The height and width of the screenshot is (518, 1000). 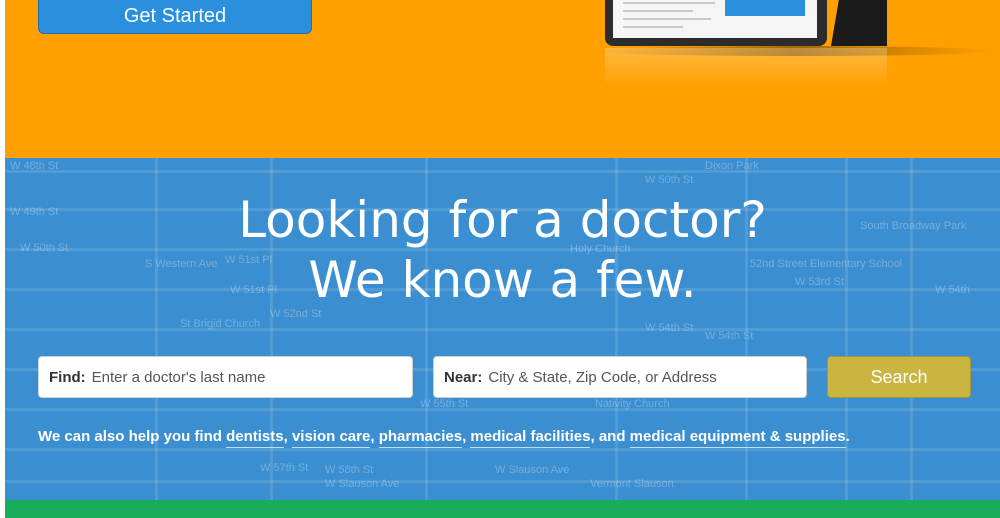 What do you see at coordinates (34, 166) in the screenshot?
I see `map-street-label: W 48th St` at bounding box center [34, 166].